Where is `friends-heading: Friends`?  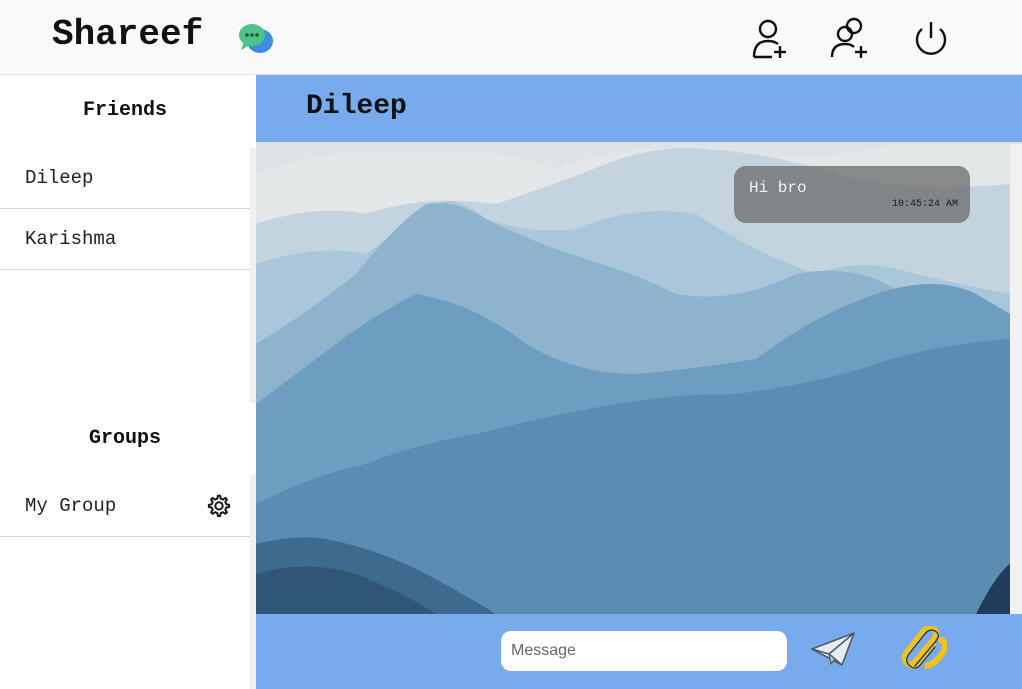 friends-heading: Friends is located at coordinates (124, 110).